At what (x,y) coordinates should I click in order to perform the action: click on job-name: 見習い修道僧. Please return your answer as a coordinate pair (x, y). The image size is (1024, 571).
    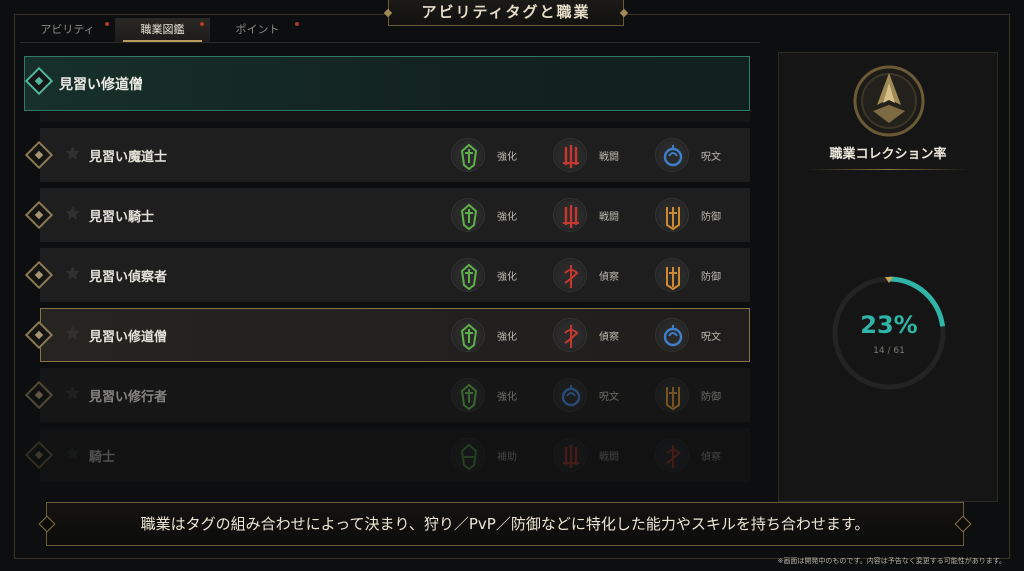
    Looking at the image, I should click on (128, 337).